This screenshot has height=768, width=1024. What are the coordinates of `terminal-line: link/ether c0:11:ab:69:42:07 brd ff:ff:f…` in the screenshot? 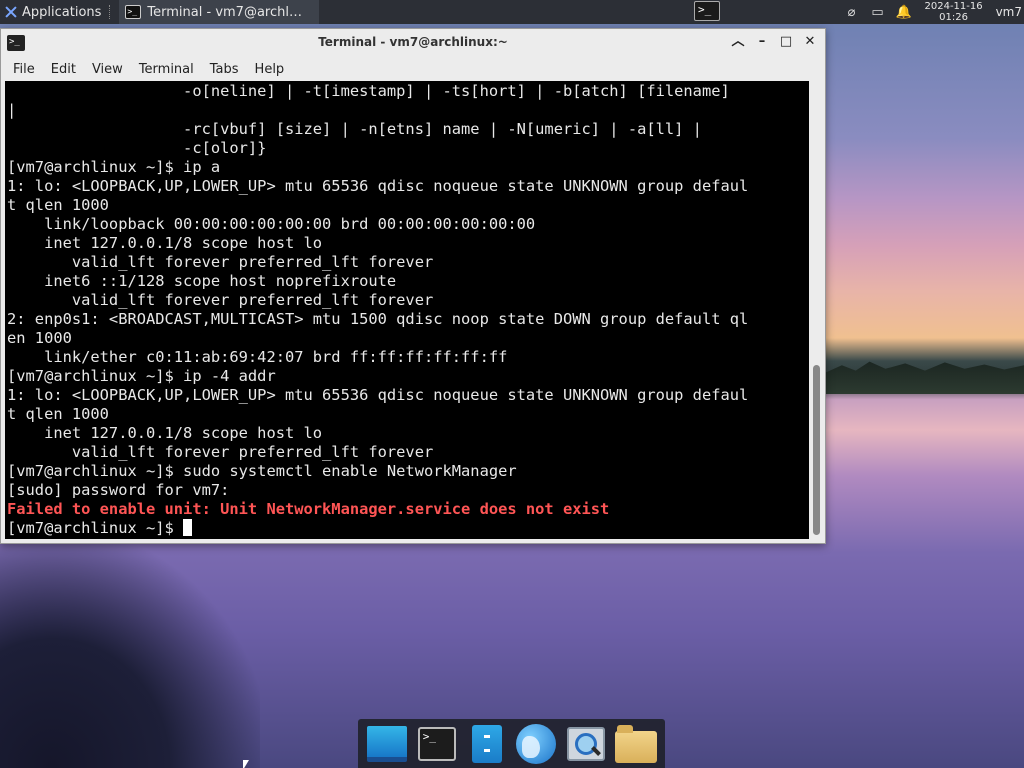 It's located at (257, 357).